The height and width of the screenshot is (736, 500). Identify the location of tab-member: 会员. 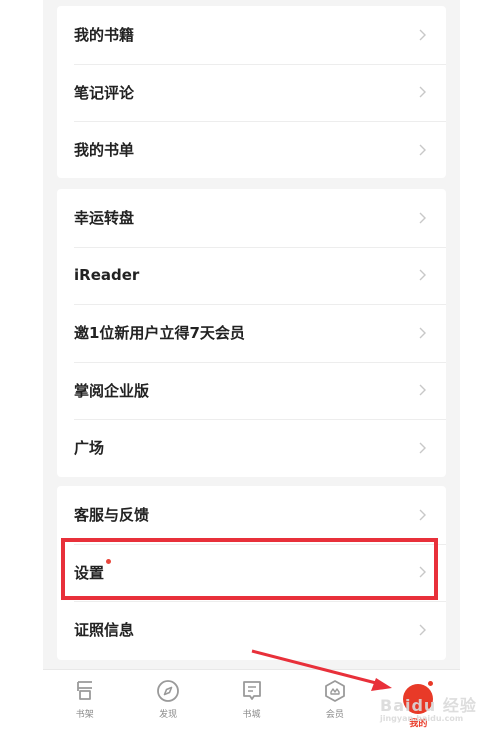
(334, 703).